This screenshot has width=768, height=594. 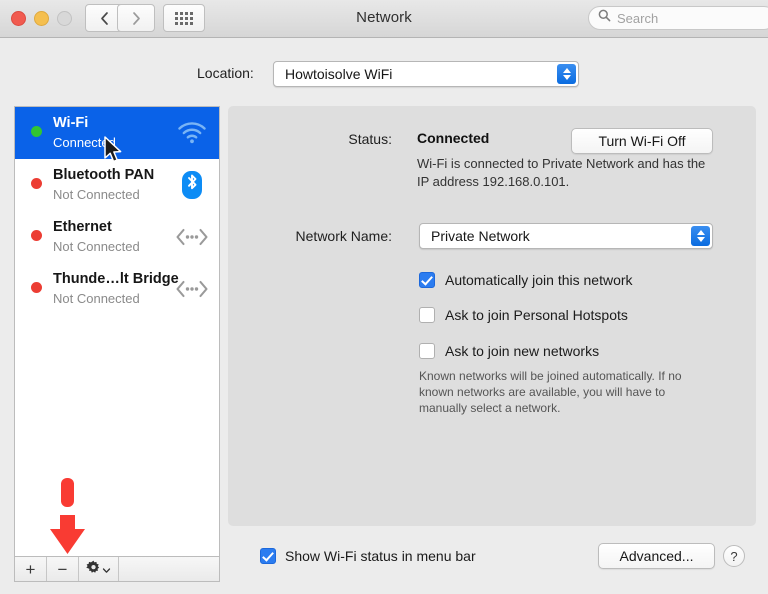 What do you see at coordinates (343, 236) in the screenshot?
I see `network-name-label: Network Name:` at bounding box center [343, 236].